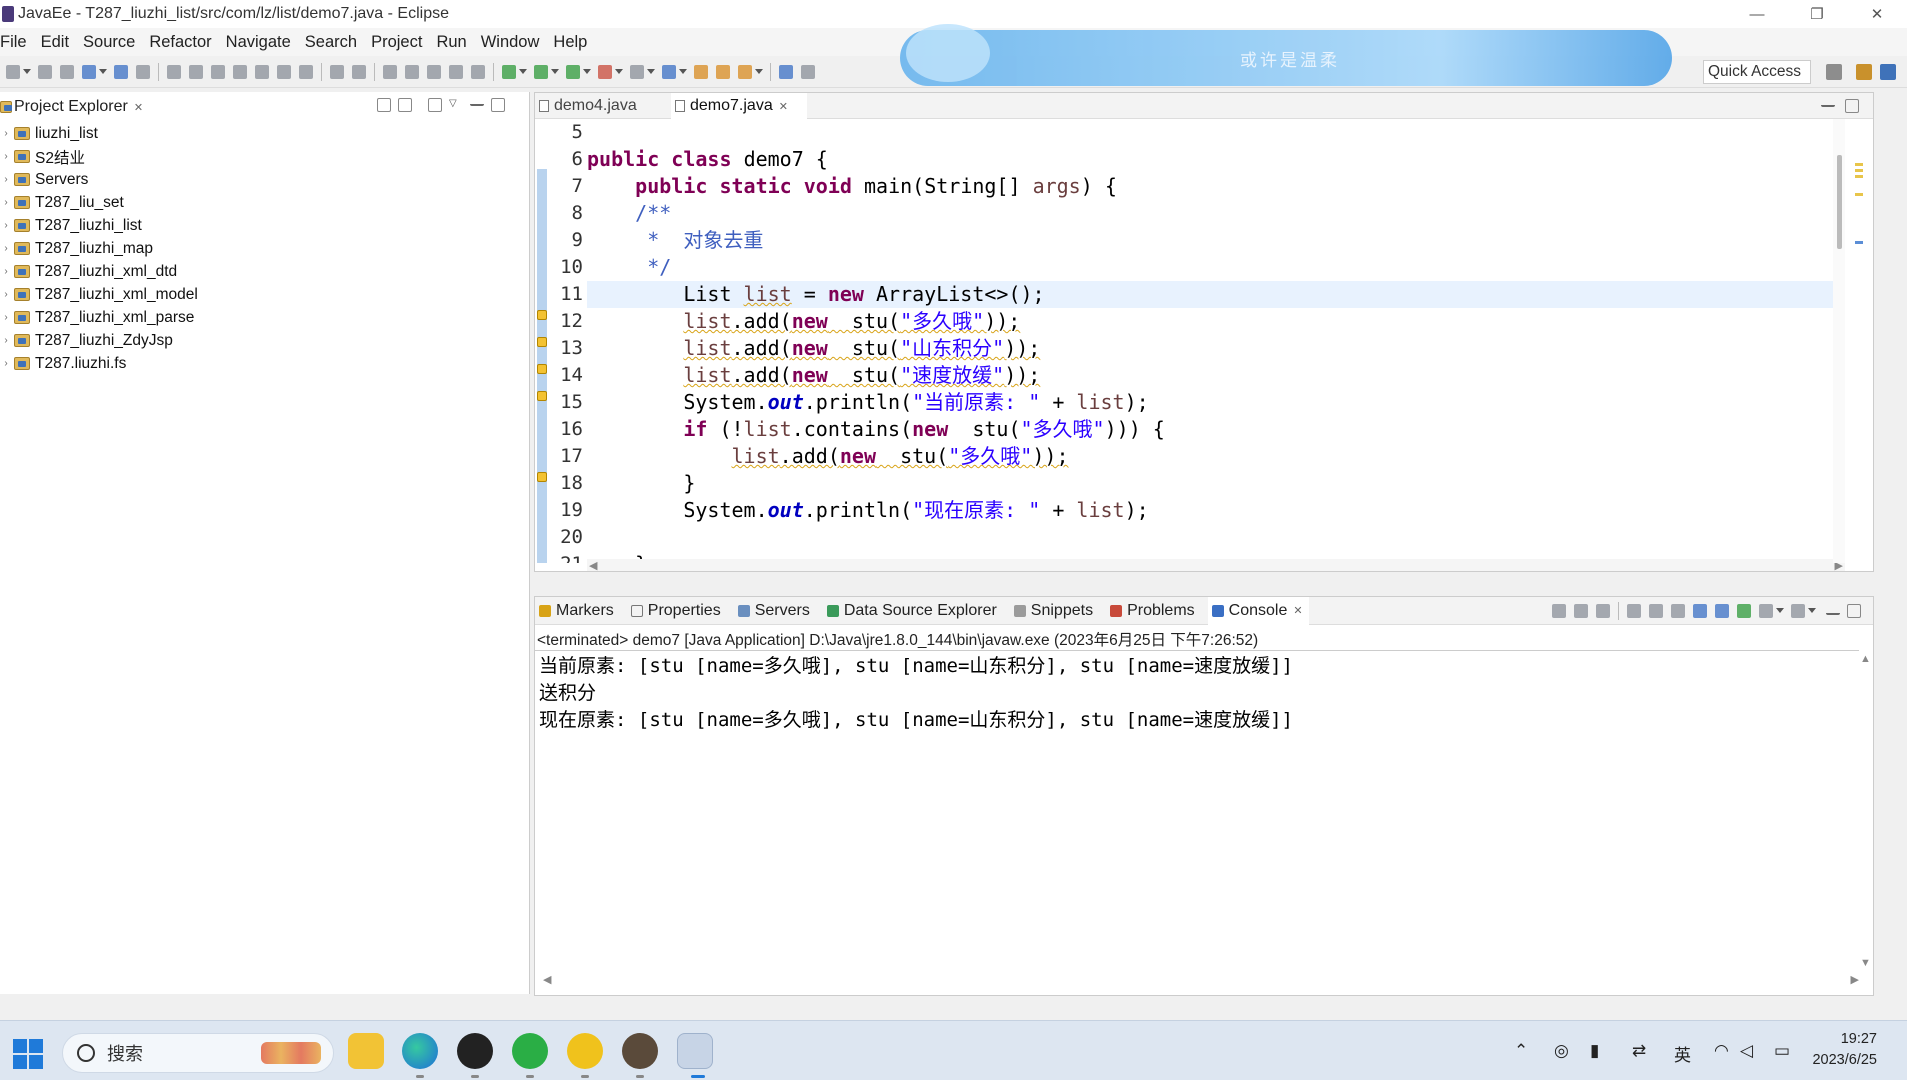 The height and width of the screenshot is (1080, 1907). I want to click on media-player-icon, so click(475, 1051).